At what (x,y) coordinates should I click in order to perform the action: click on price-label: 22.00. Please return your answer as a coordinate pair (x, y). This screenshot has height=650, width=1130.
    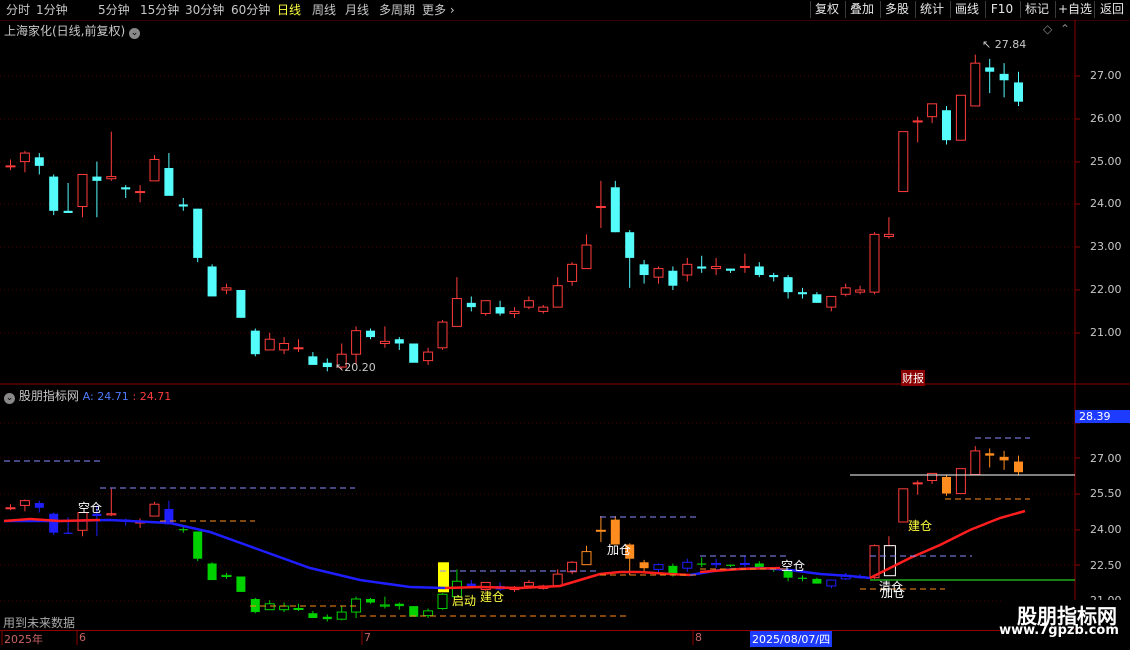
    Looking at the image, I should click on (1106, 289).